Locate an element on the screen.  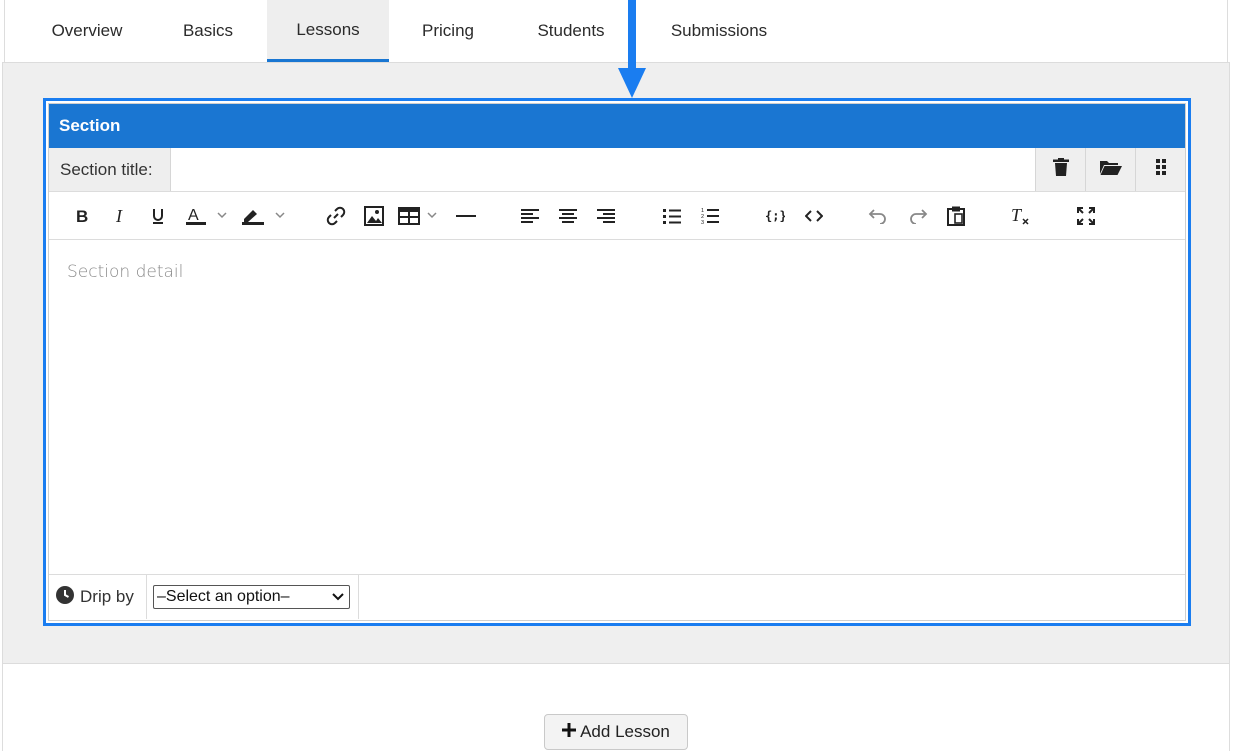
tab-pricing: Pricing is located at coordinates (448, 31).